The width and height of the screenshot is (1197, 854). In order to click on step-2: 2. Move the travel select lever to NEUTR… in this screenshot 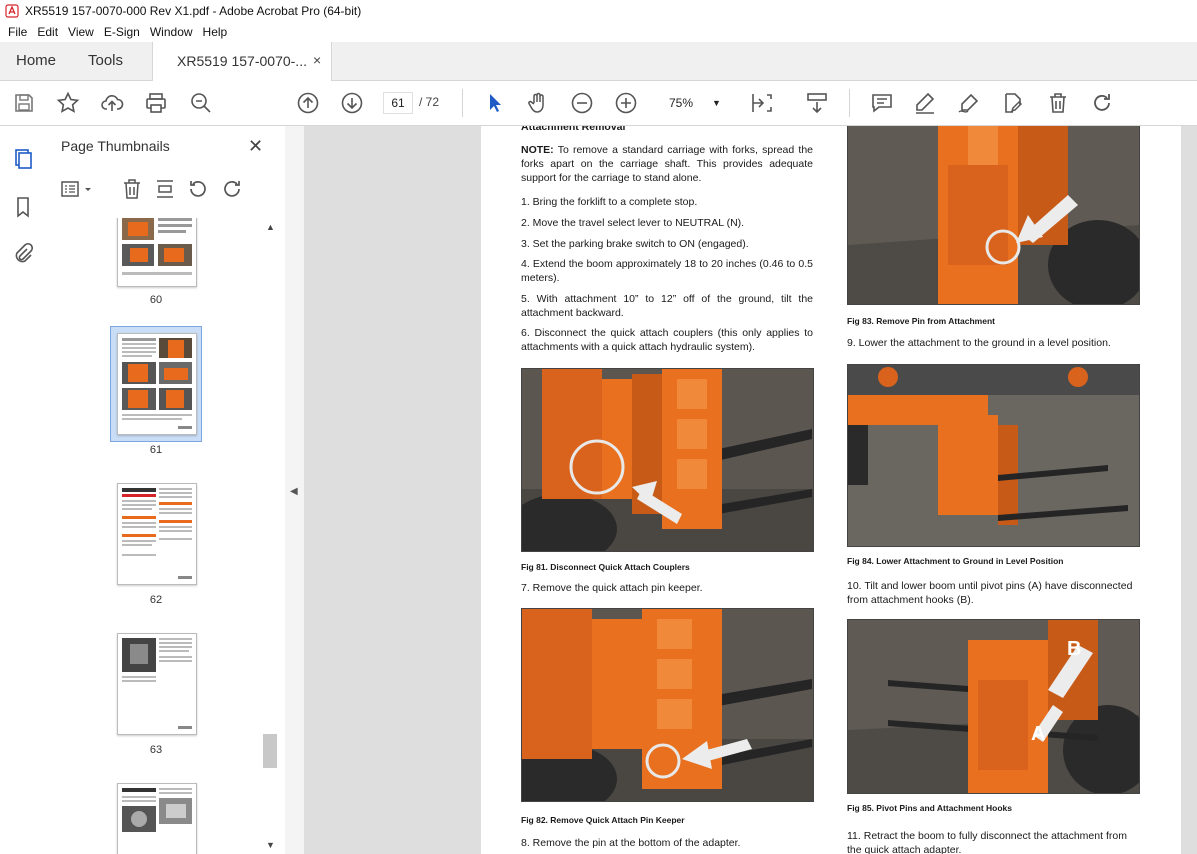, I will do `click(633, 223)`.